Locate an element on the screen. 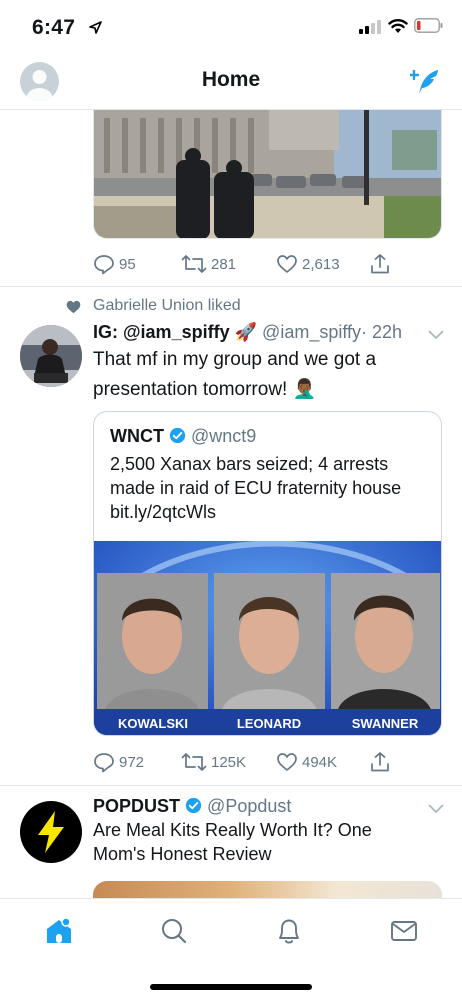 The width and height of the screenshot is (462, 1000). social-context: Gabrielle Union liked is located at coordinates (167, 305).